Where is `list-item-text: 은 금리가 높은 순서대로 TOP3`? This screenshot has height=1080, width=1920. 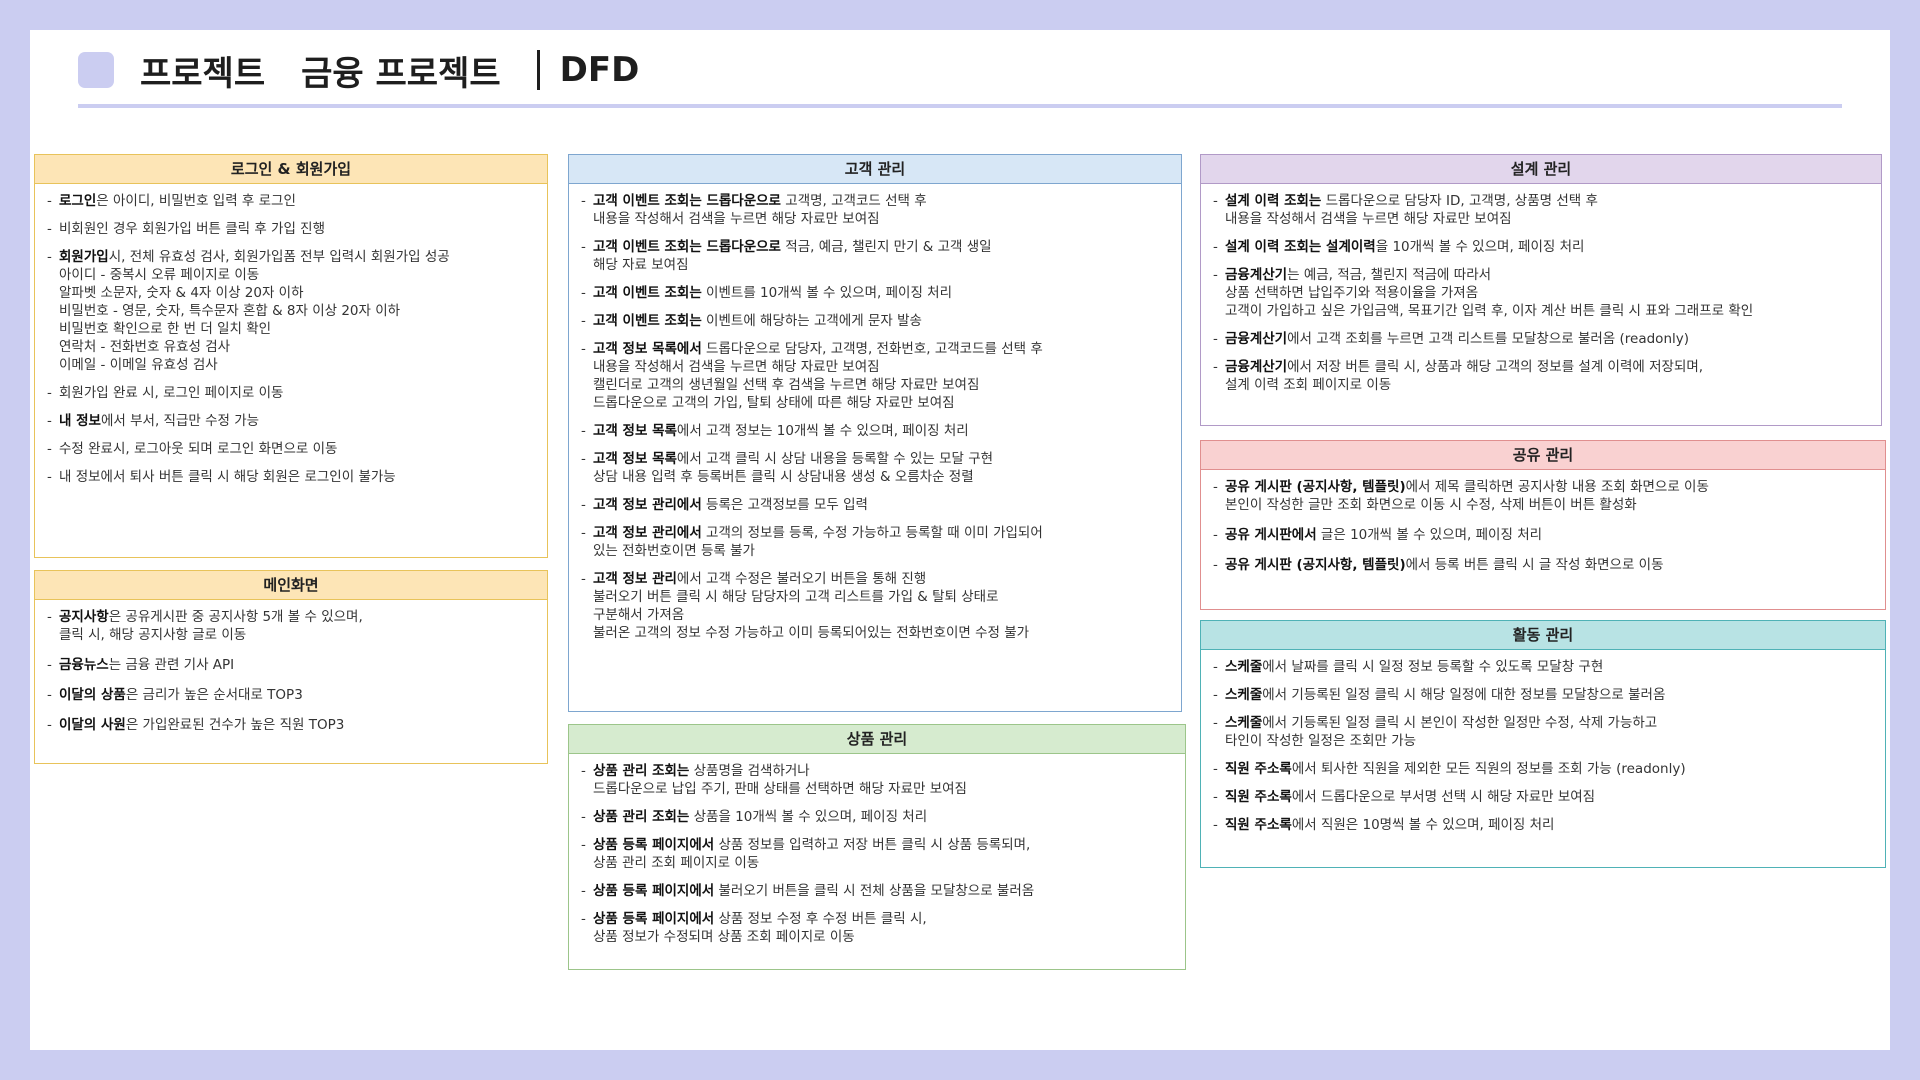 list-item-text: 은 금리가 높은 순서대로 TOP3 is located at coordinates (214, 695).